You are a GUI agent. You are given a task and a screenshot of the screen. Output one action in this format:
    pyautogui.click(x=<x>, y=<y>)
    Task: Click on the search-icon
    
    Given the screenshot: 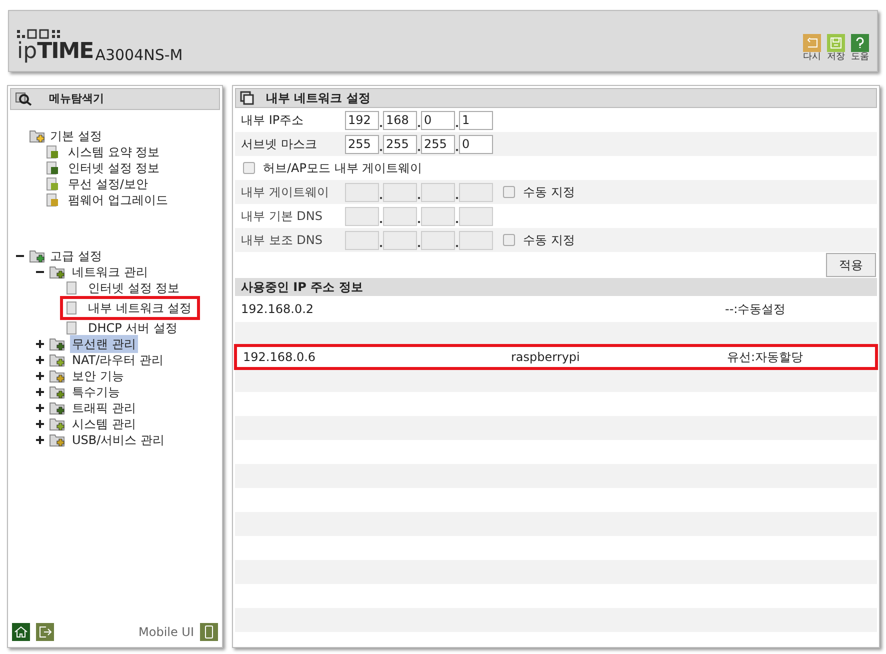 What is the action you would take?
    pyautogui.click(x=24, y=99)
    